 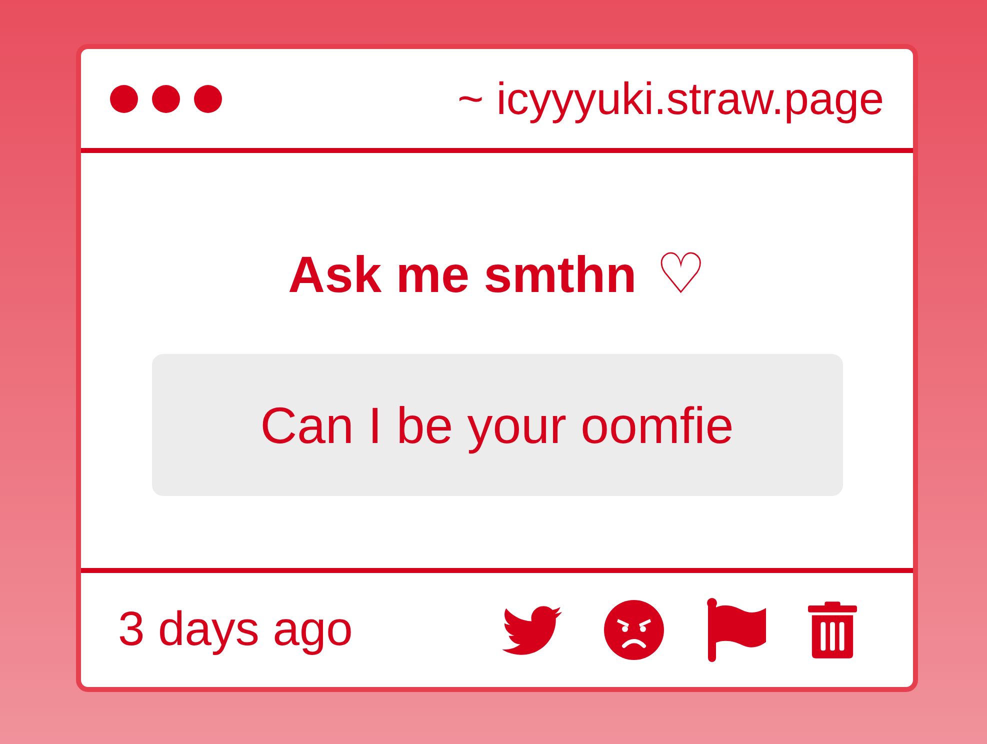 What do you see at coordinates (462, 275) in the screenshot?
I see `prompt-title: Ask me smthn` at bounding box center [462, 275].